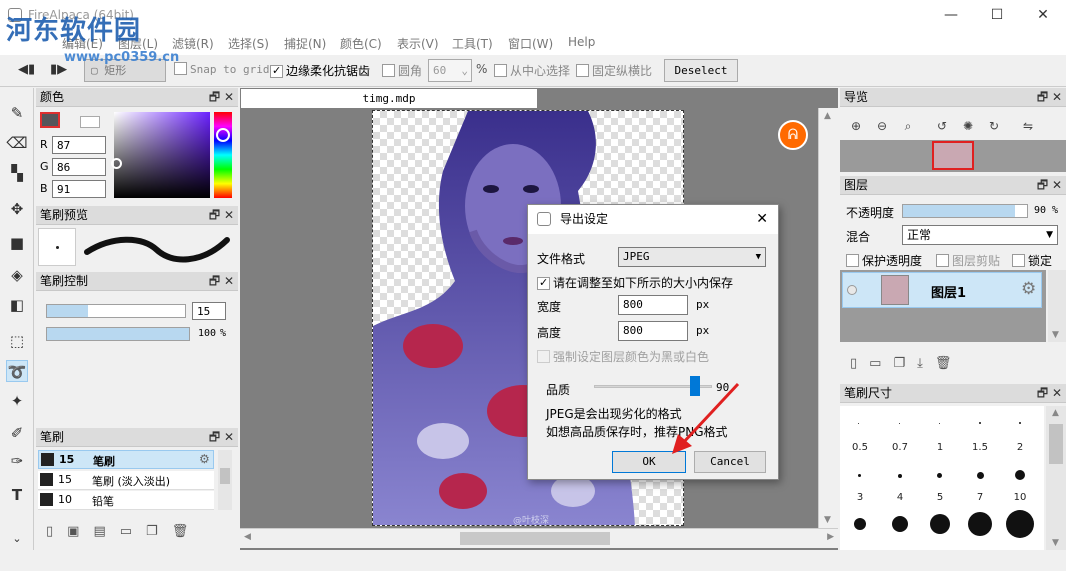 The height and width of the screenshot is (571, 1066). What do you see at coordinates (160, 155) in the screenshot?
I see `saturation-value-picker` at bounding box center [160, 155].